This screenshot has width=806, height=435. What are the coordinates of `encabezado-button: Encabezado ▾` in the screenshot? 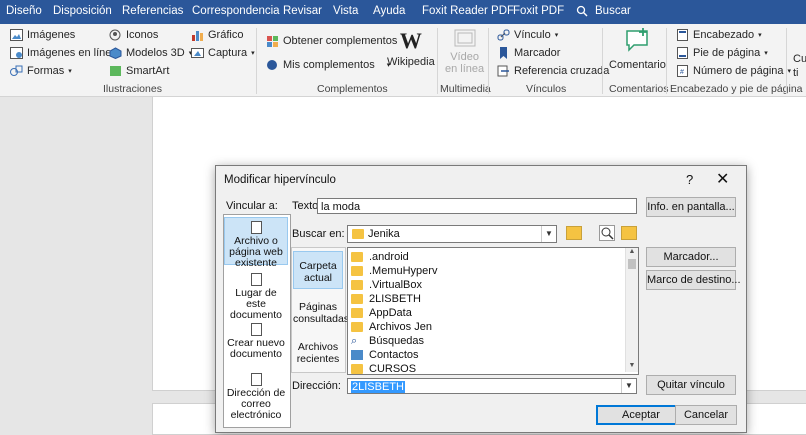 It's located at (719, 35).